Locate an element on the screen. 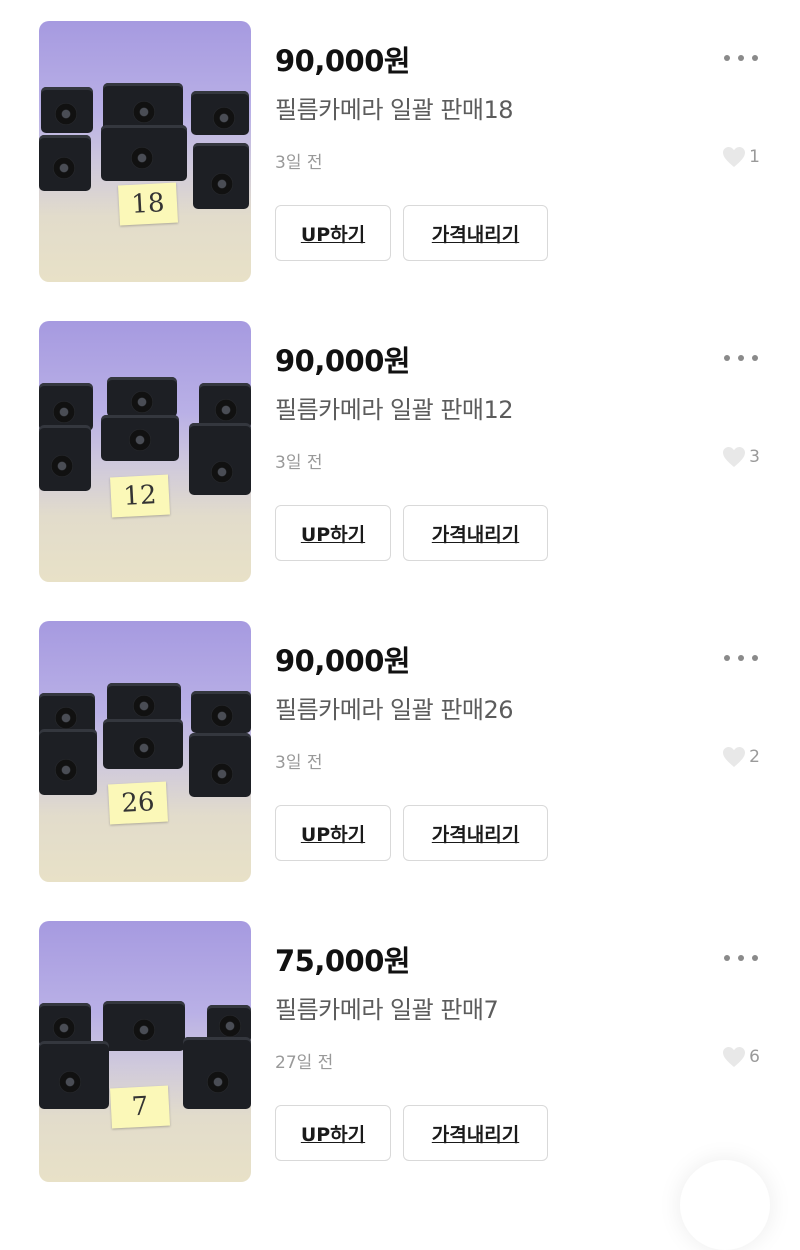  floating-button is located at coordinates (725, 1205).